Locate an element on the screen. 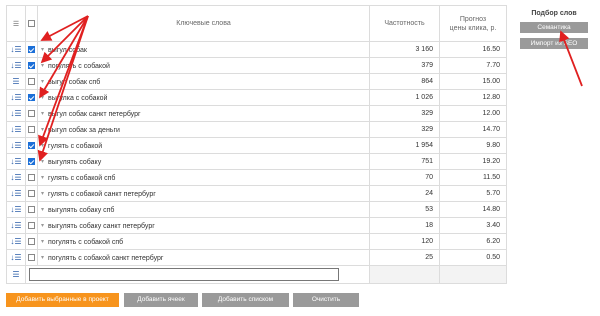 Image resolution: width=600 pixels, height=316 pixels. frequency-cell: 24 is located at coordinates (404, 193).